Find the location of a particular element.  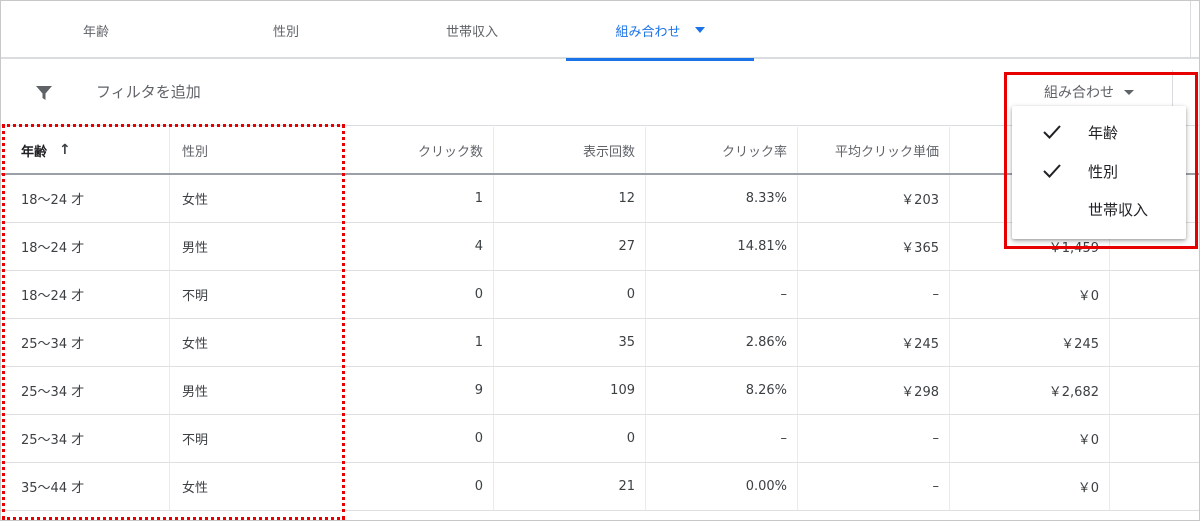

tab-combination: 組み合わせ is located at coordinates (660, 31).